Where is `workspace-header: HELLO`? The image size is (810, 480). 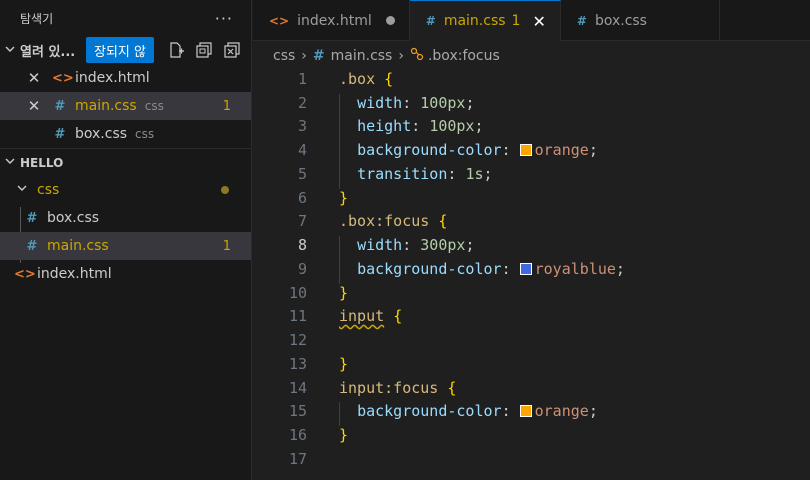
workspace-header: HELLO is located at coordinates (125, 162).